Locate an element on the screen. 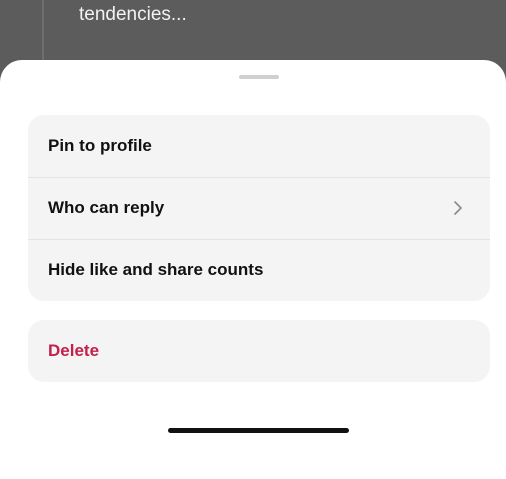  pin-to-profile-option: Pin to profile is located at coordinates (259, 146).